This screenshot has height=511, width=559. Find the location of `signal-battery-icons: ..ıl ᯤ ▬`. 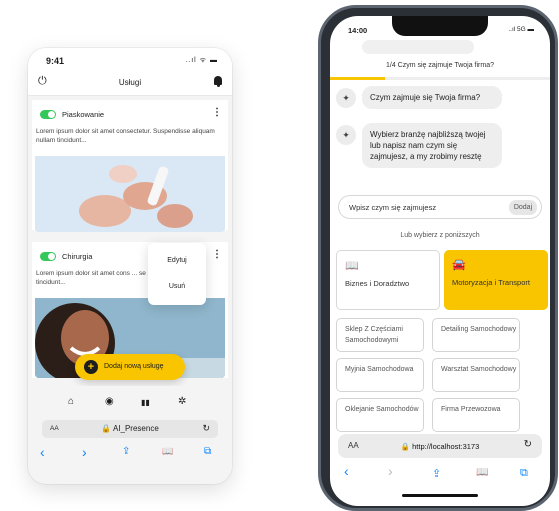

signal-battery-icons: ..ıl ᯤ ▬ is located at coordinates (201, 60).